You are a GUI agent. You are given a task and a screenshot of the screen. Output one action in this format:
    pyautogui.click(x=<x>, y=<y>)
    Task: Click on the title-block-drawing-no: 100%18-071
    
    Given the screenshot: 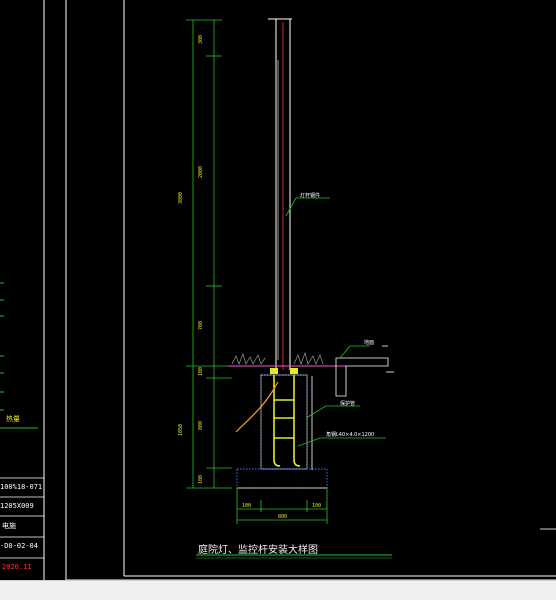 What is the action you would take?
    pyautogui.click(x=21, y=487)
    